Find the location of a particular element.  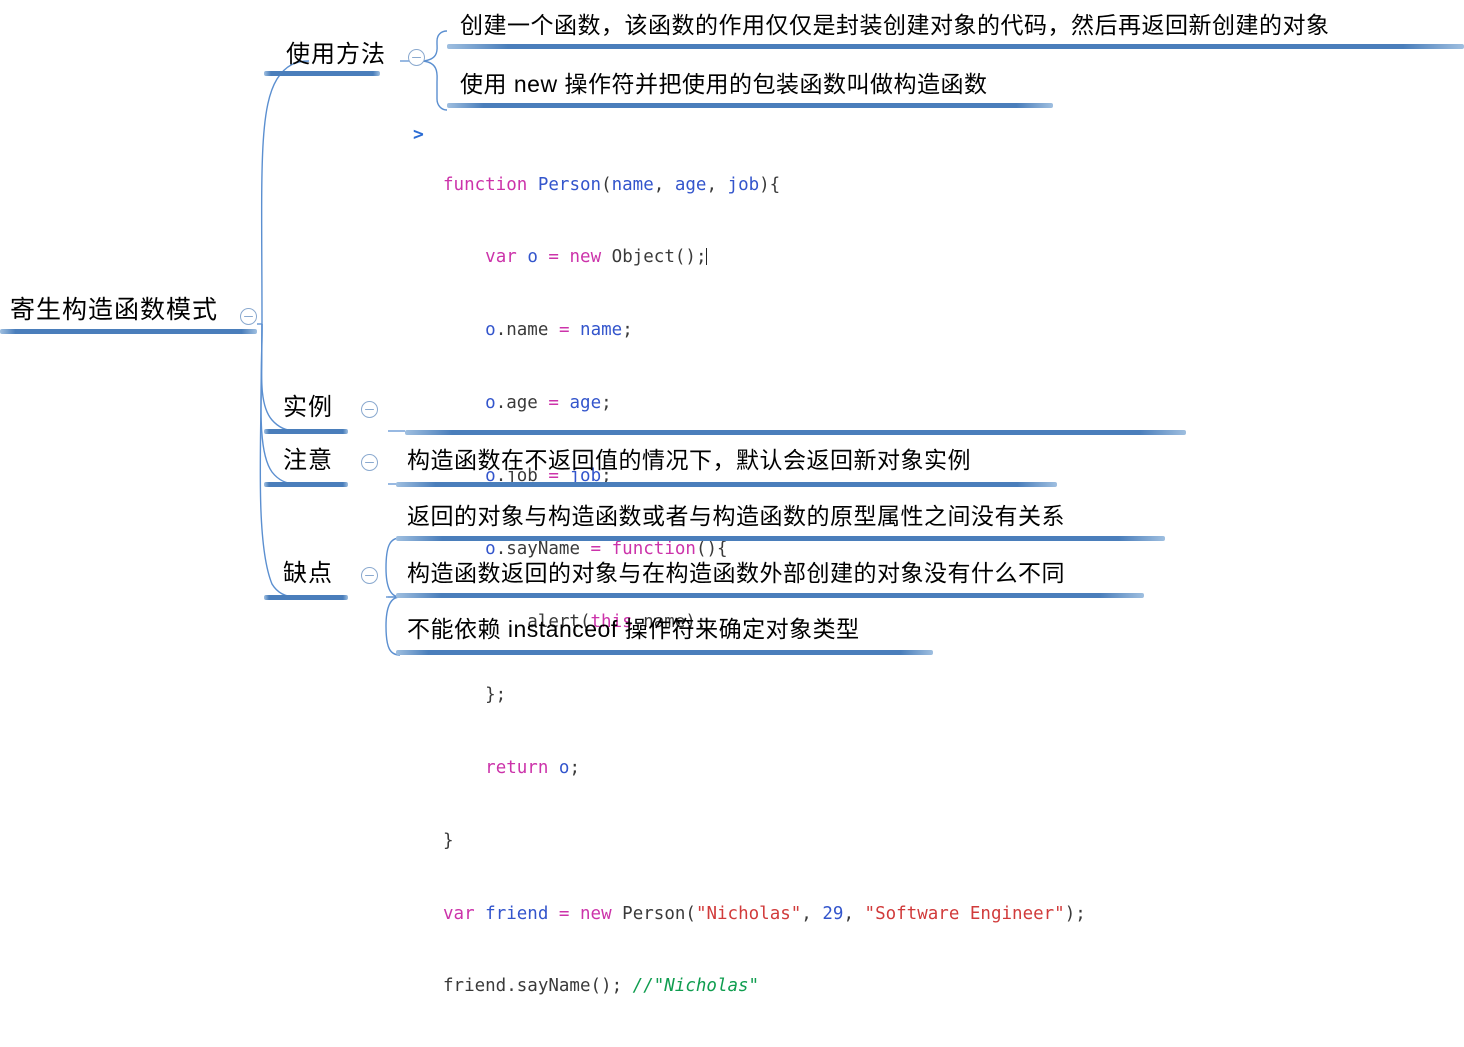

code-line-1: function Person(name, age, job){ is located at coordinates (612, 184).